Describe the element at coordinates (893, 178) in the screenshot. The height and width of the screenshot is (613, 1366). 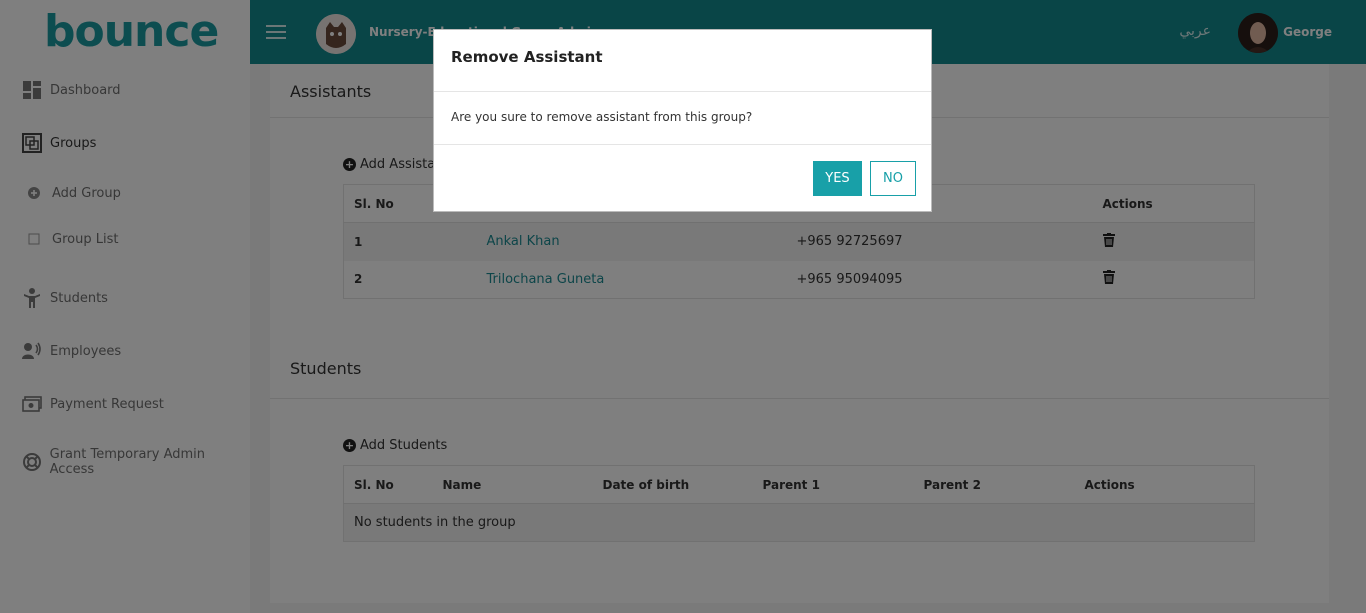
I see `cancel-no-button: NO` at that location.